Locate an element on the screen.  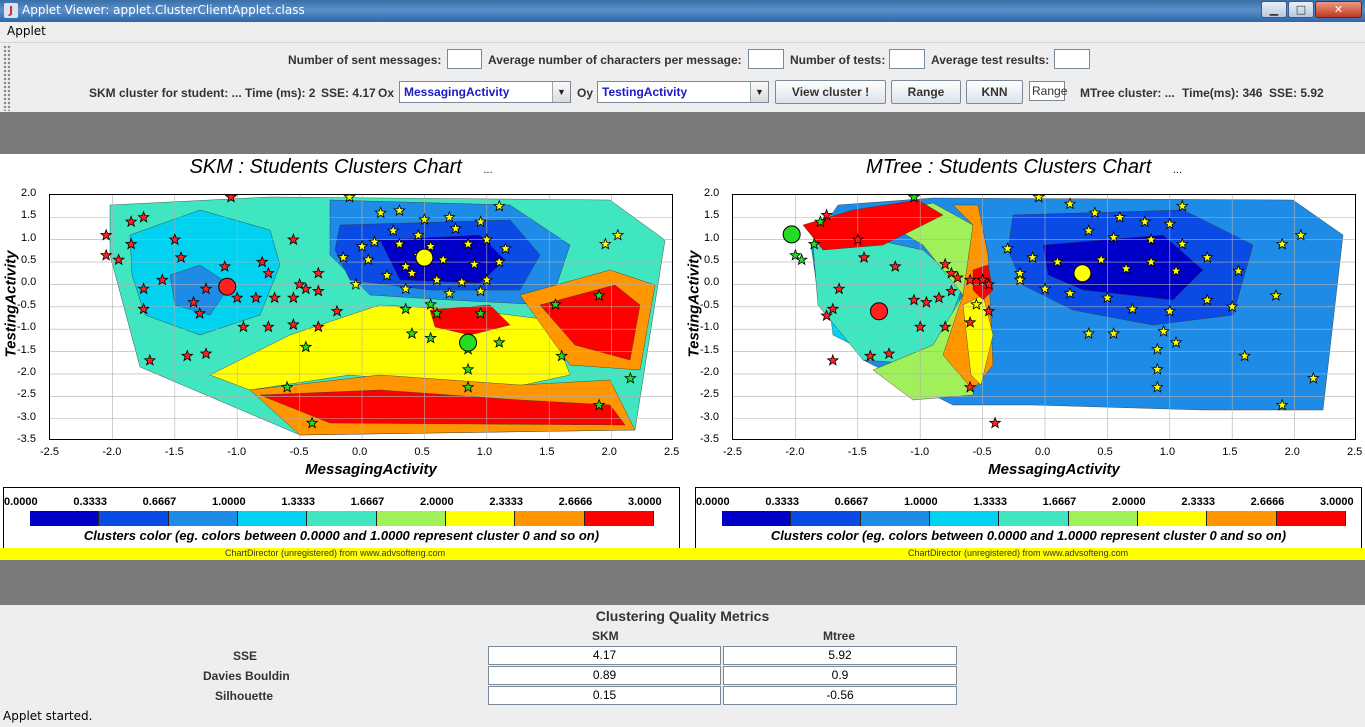
y-tick-label: 1.5 is located at coordinates (29, 215).